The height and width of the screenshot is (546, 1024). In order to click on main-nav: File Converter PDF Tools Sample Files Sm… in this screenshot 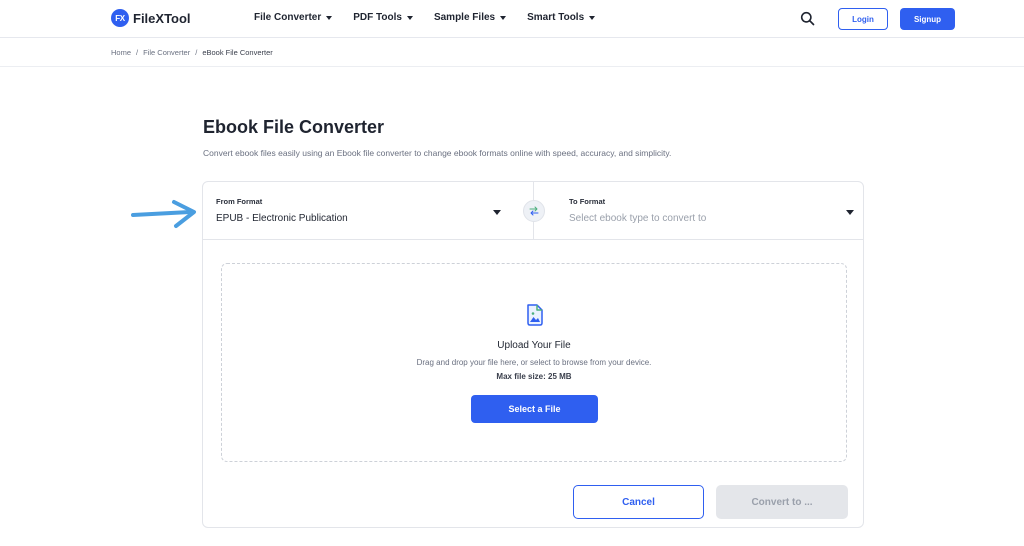, I will do `click(425, 17)`.